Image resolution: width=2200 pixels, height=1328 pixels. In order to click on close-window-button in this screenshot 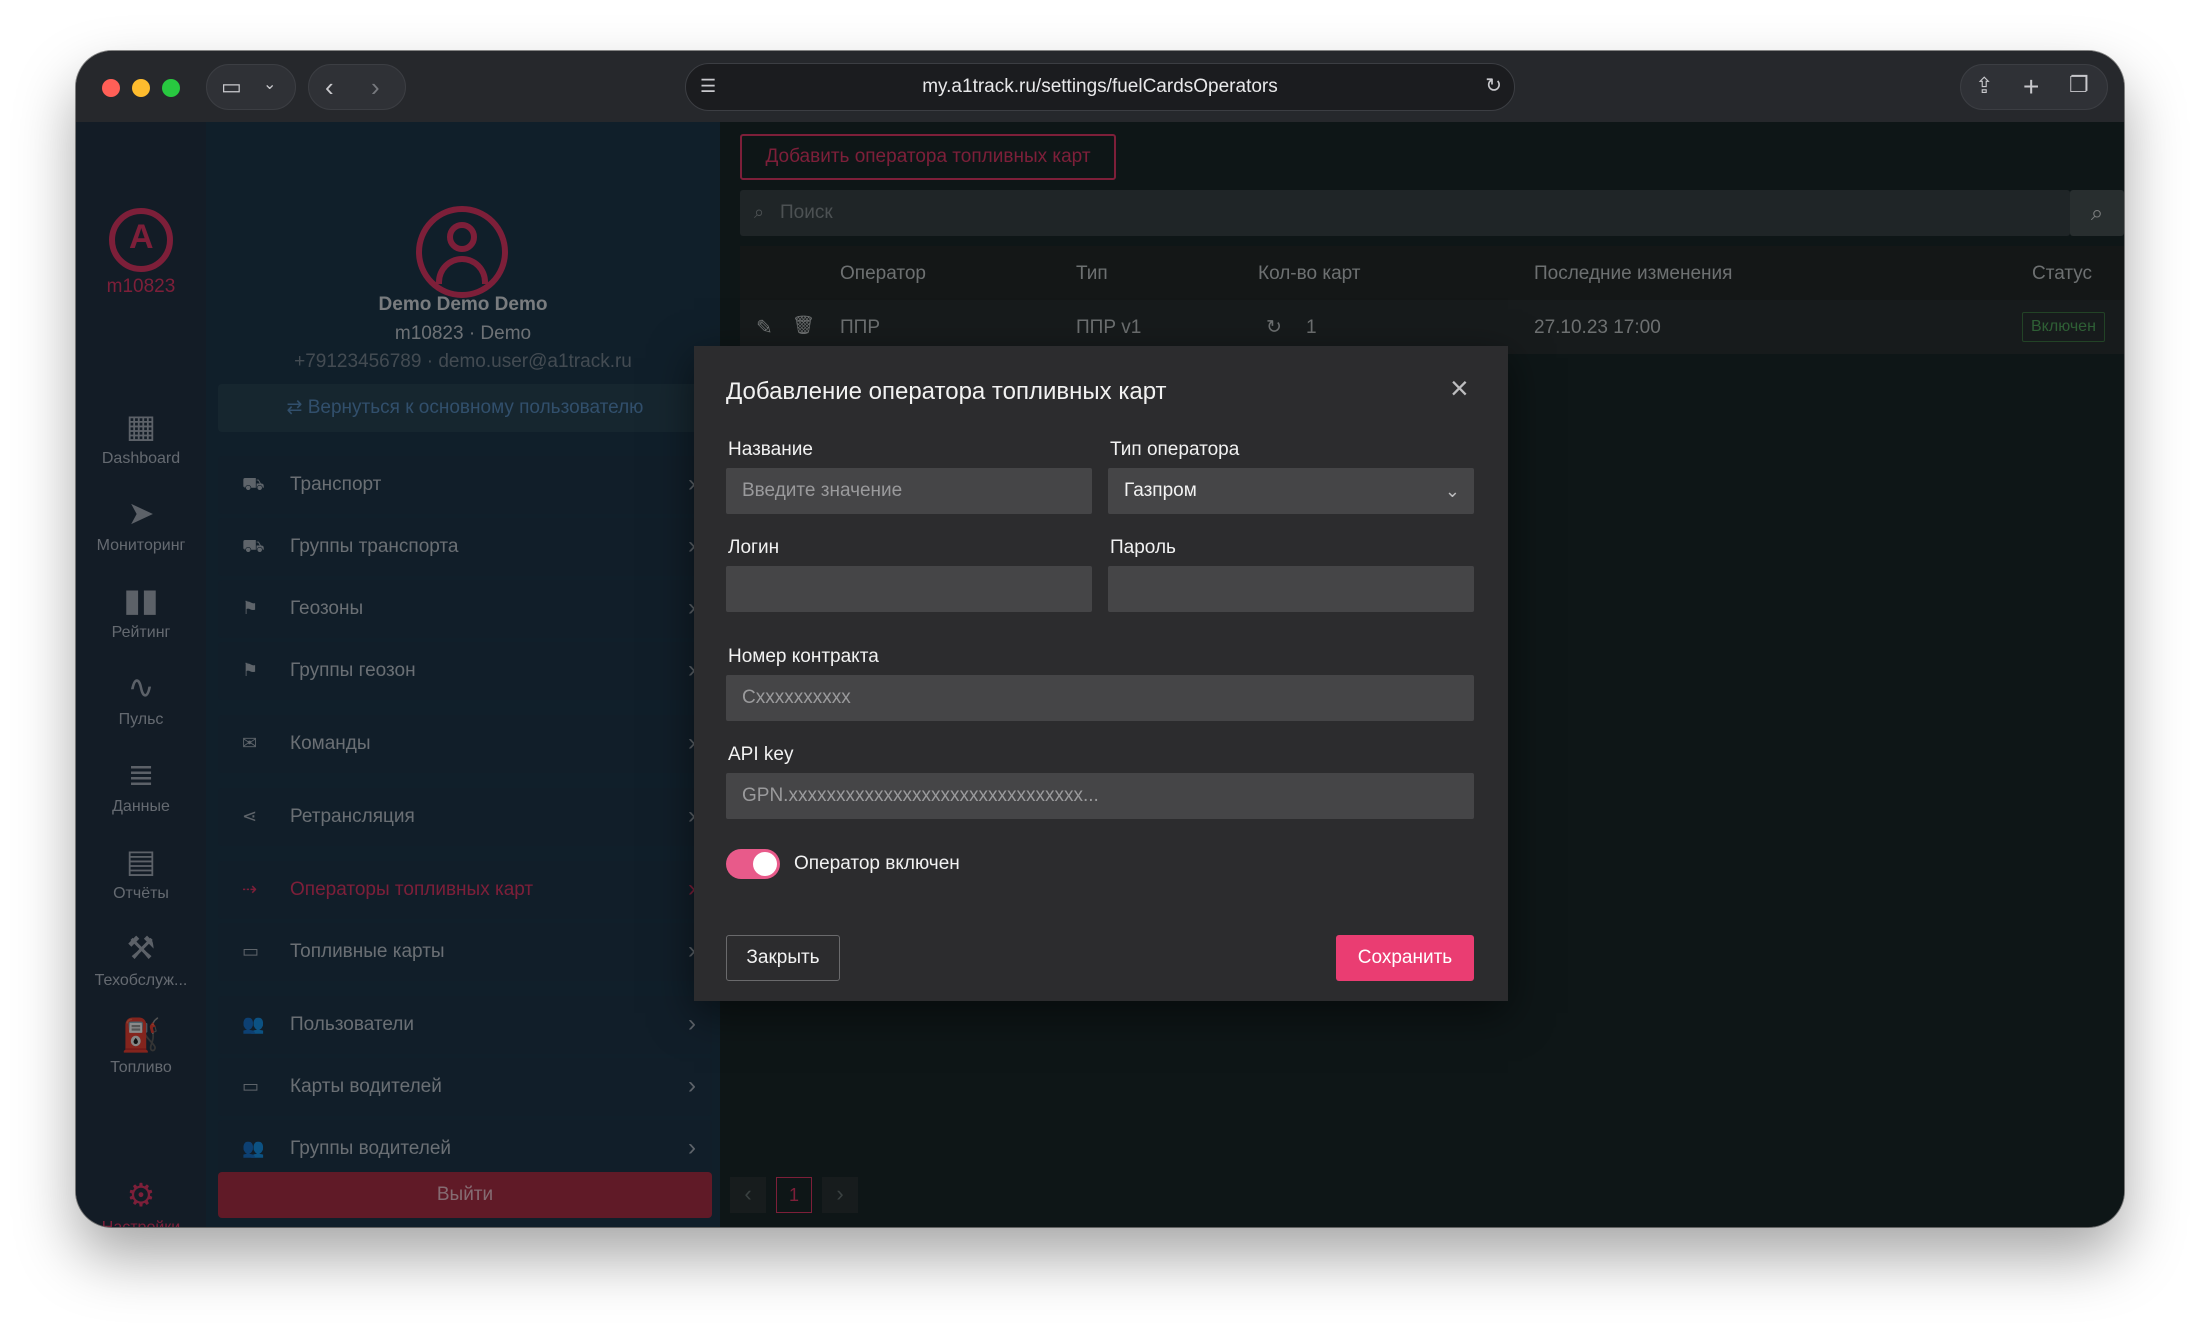, I will do `click(111, 88)`.